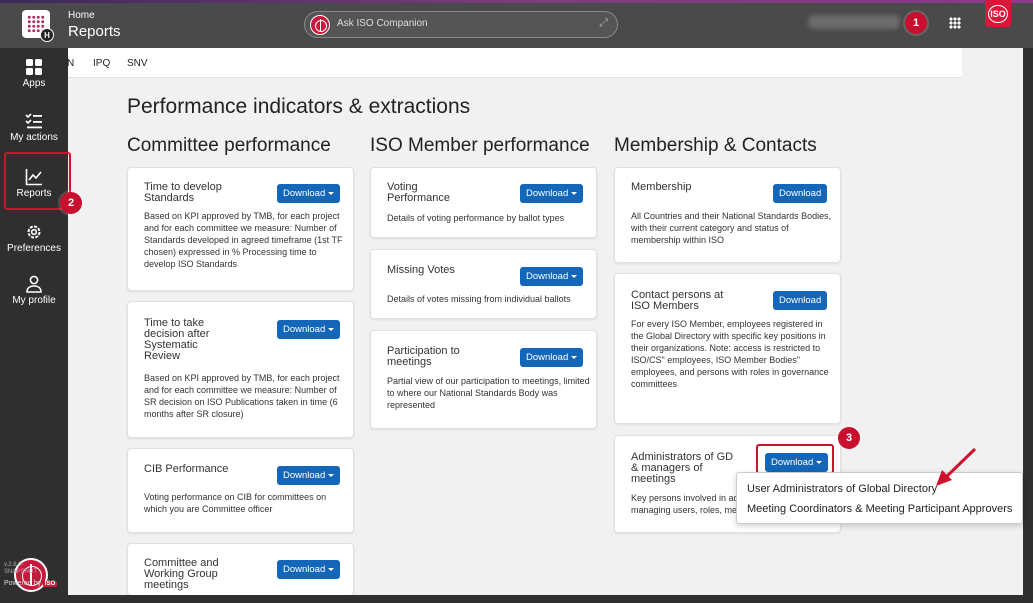 The image size is (1033, 603). What do you see at coordinates (299, 106) in the screenshot?
I see `page-title: Performance indicators & extractions` at bounding box center [299, 106].